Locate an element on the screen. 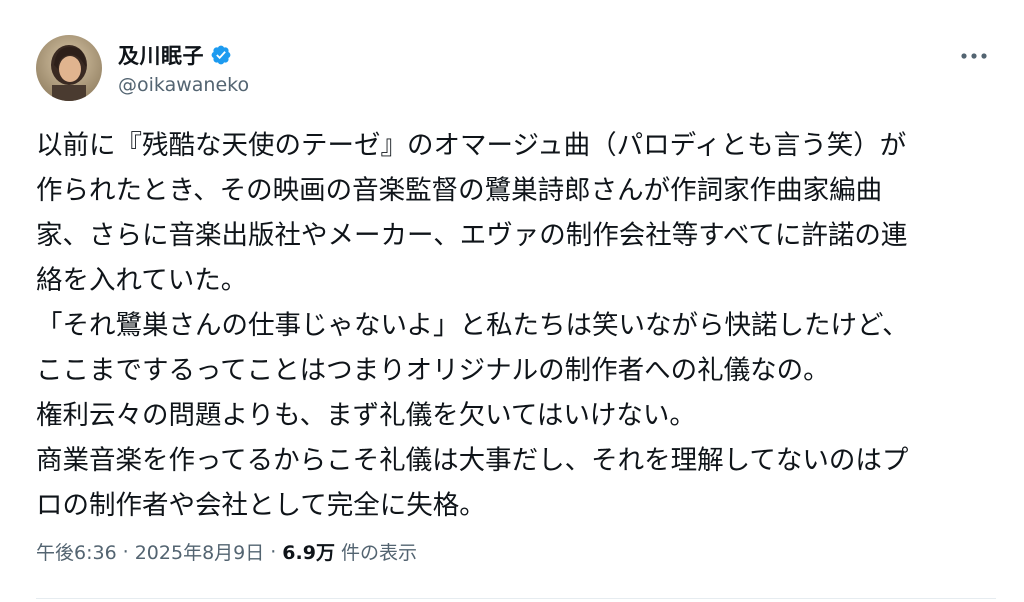 The image size is (1024, 602). more-options-icon is located at coordinates (974, 56).